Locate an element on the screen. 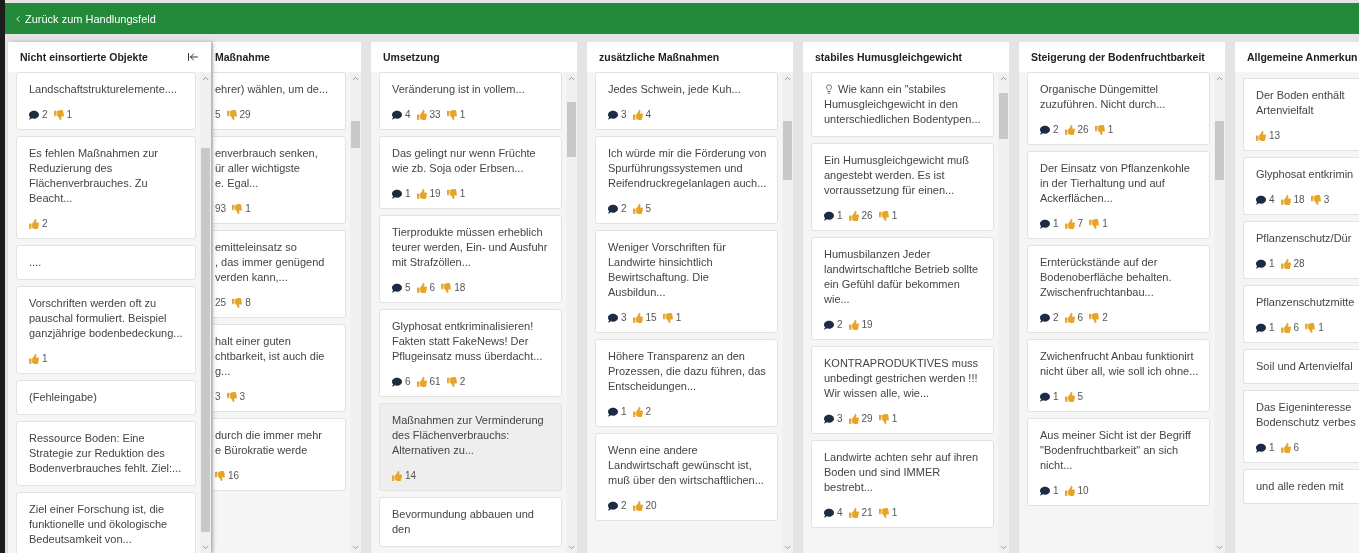 The width and height of the screenshot is (1359, 553). idea-card: durch die immer mehr e Bürokratie werde 16 is located at coordinates (279, 454).